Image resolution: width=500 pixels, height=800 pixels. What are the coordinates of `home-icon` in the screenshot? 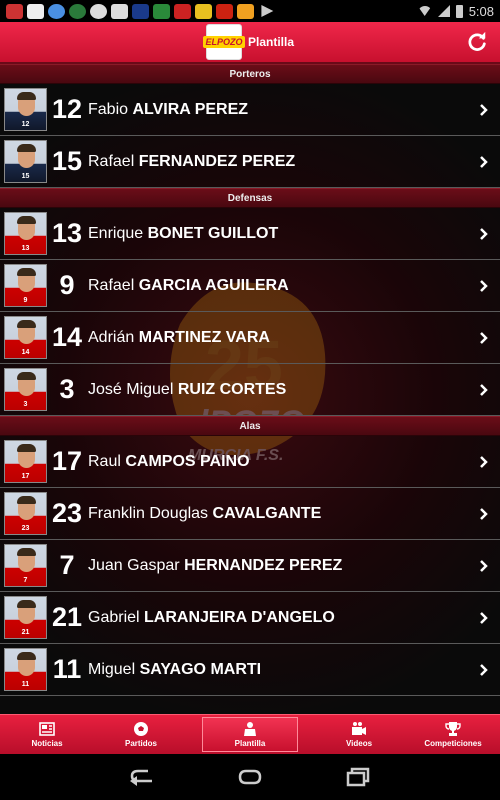 It's located at (250, 777).